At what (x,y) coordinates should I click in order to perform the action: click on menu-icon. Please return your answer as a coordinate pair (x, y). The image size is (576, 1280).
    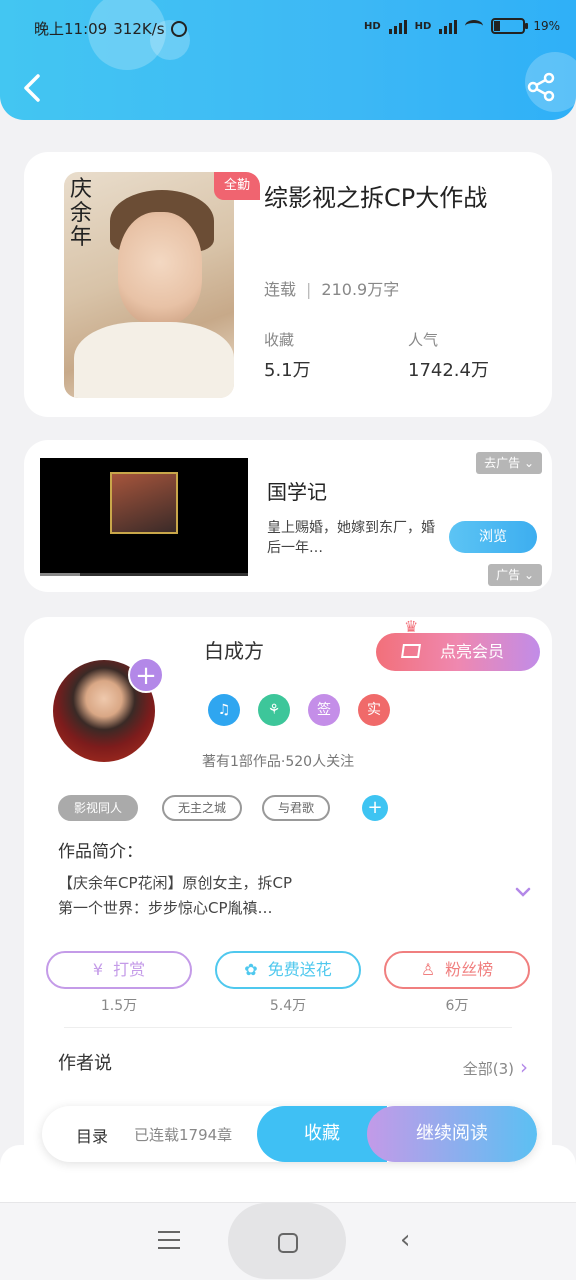
    Looking at the image, I should click on (169, 1243).